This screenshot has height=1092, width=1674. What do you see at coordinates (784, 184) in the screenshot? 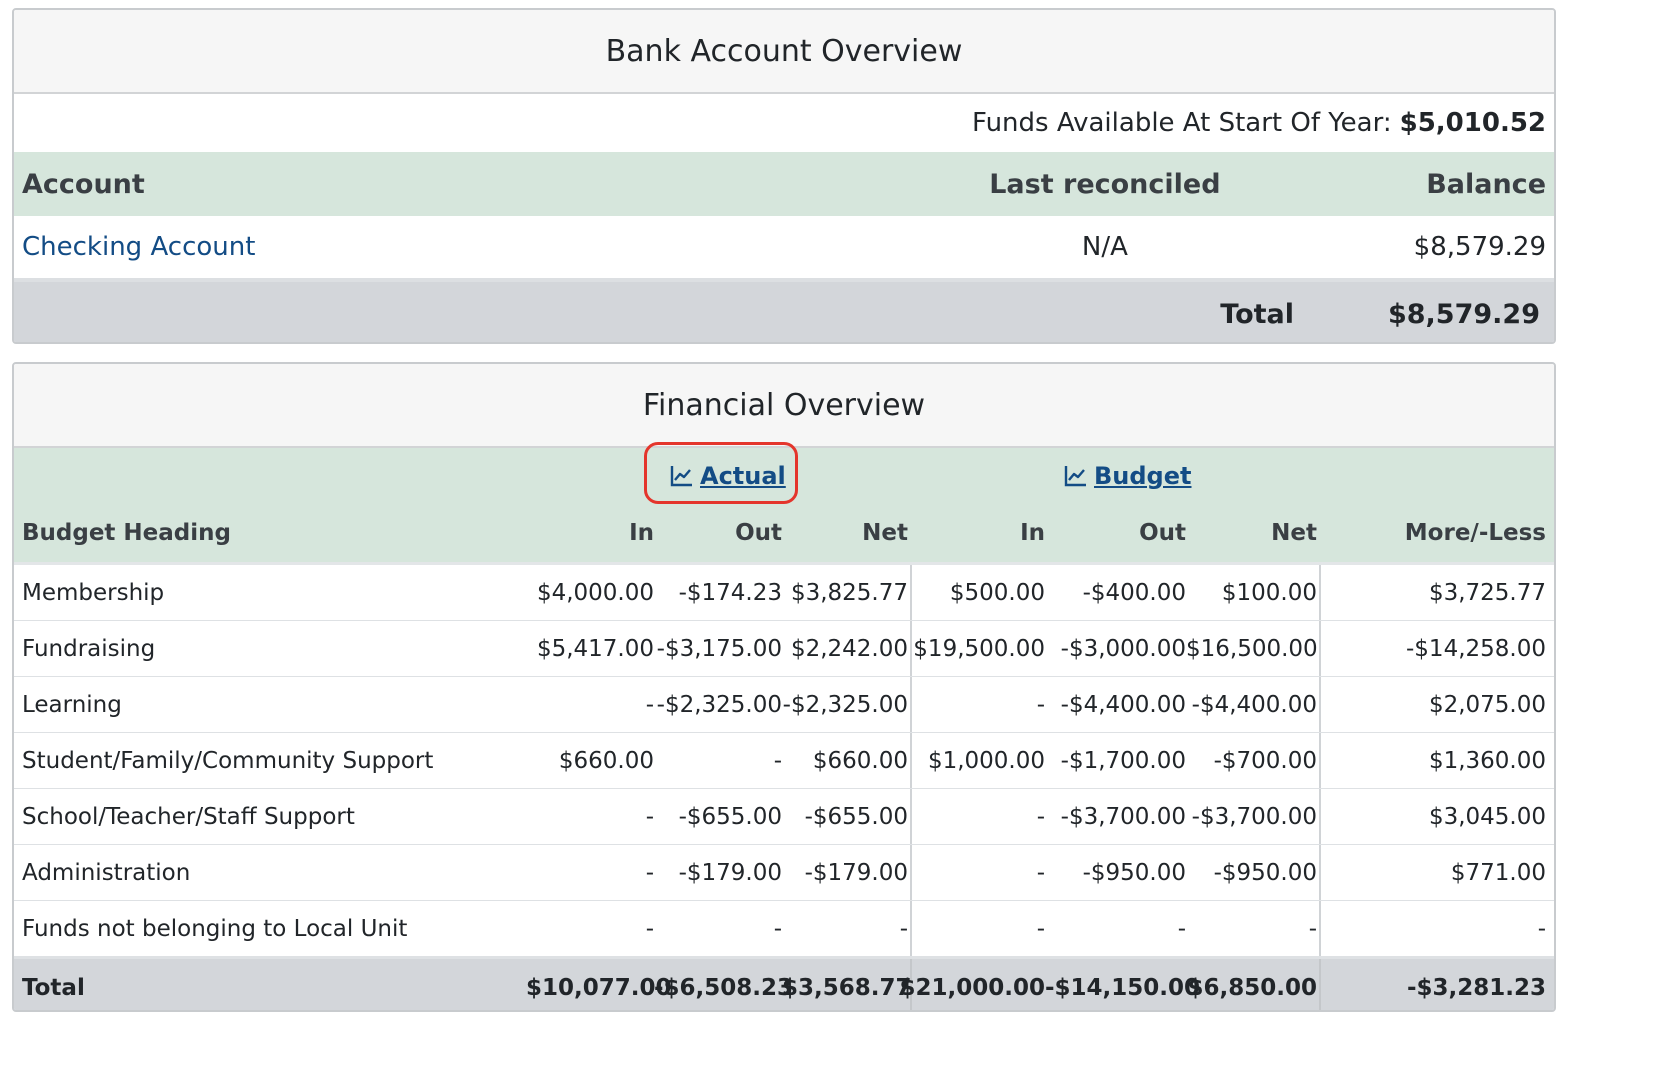
I see `bank-table-header: Account Last reconciled Balance` at bounding box center [784, 184].